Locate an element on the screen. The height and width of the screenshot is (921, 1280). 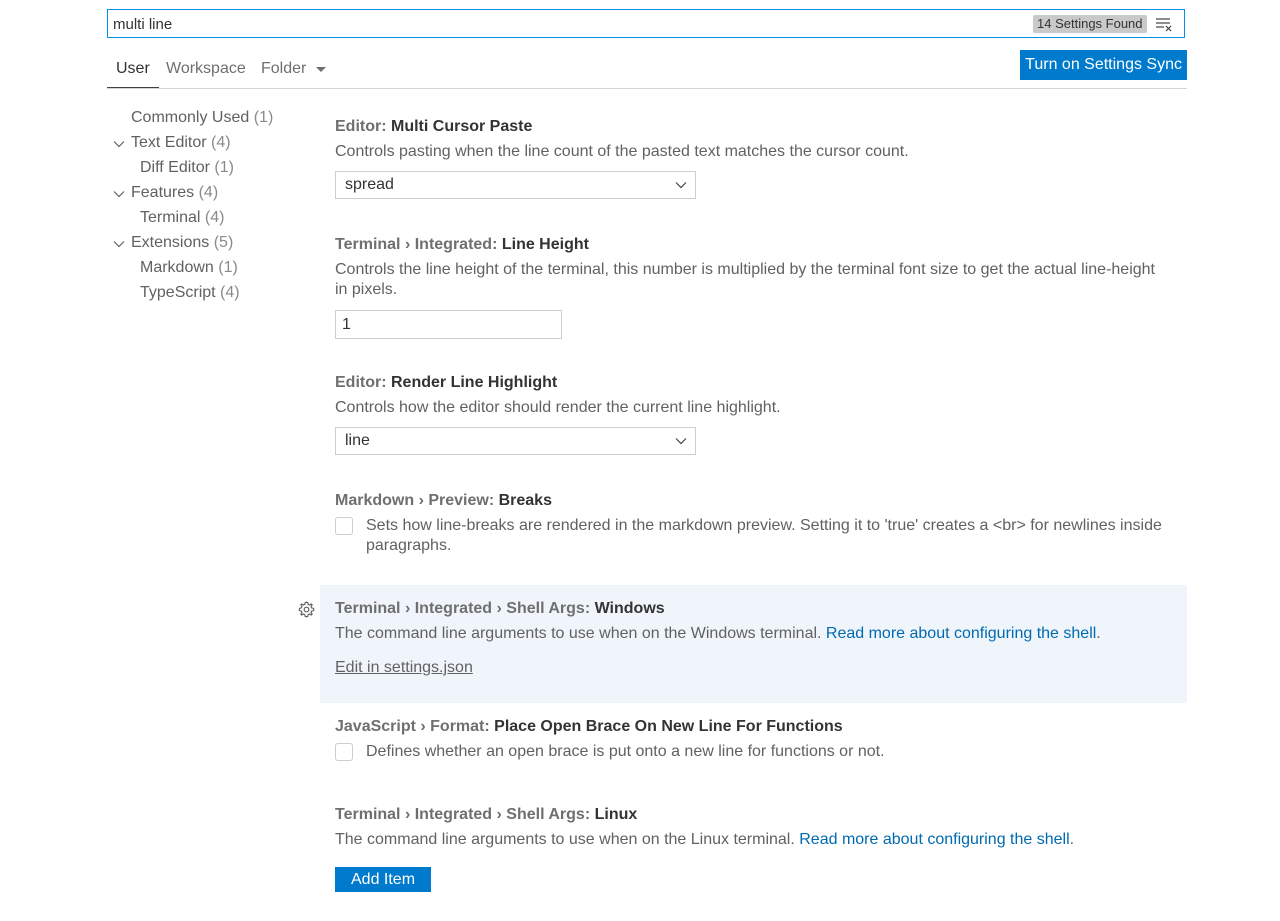
setting-title: Editor: Multi Cursor Paste is located at coordinates (433, 127).